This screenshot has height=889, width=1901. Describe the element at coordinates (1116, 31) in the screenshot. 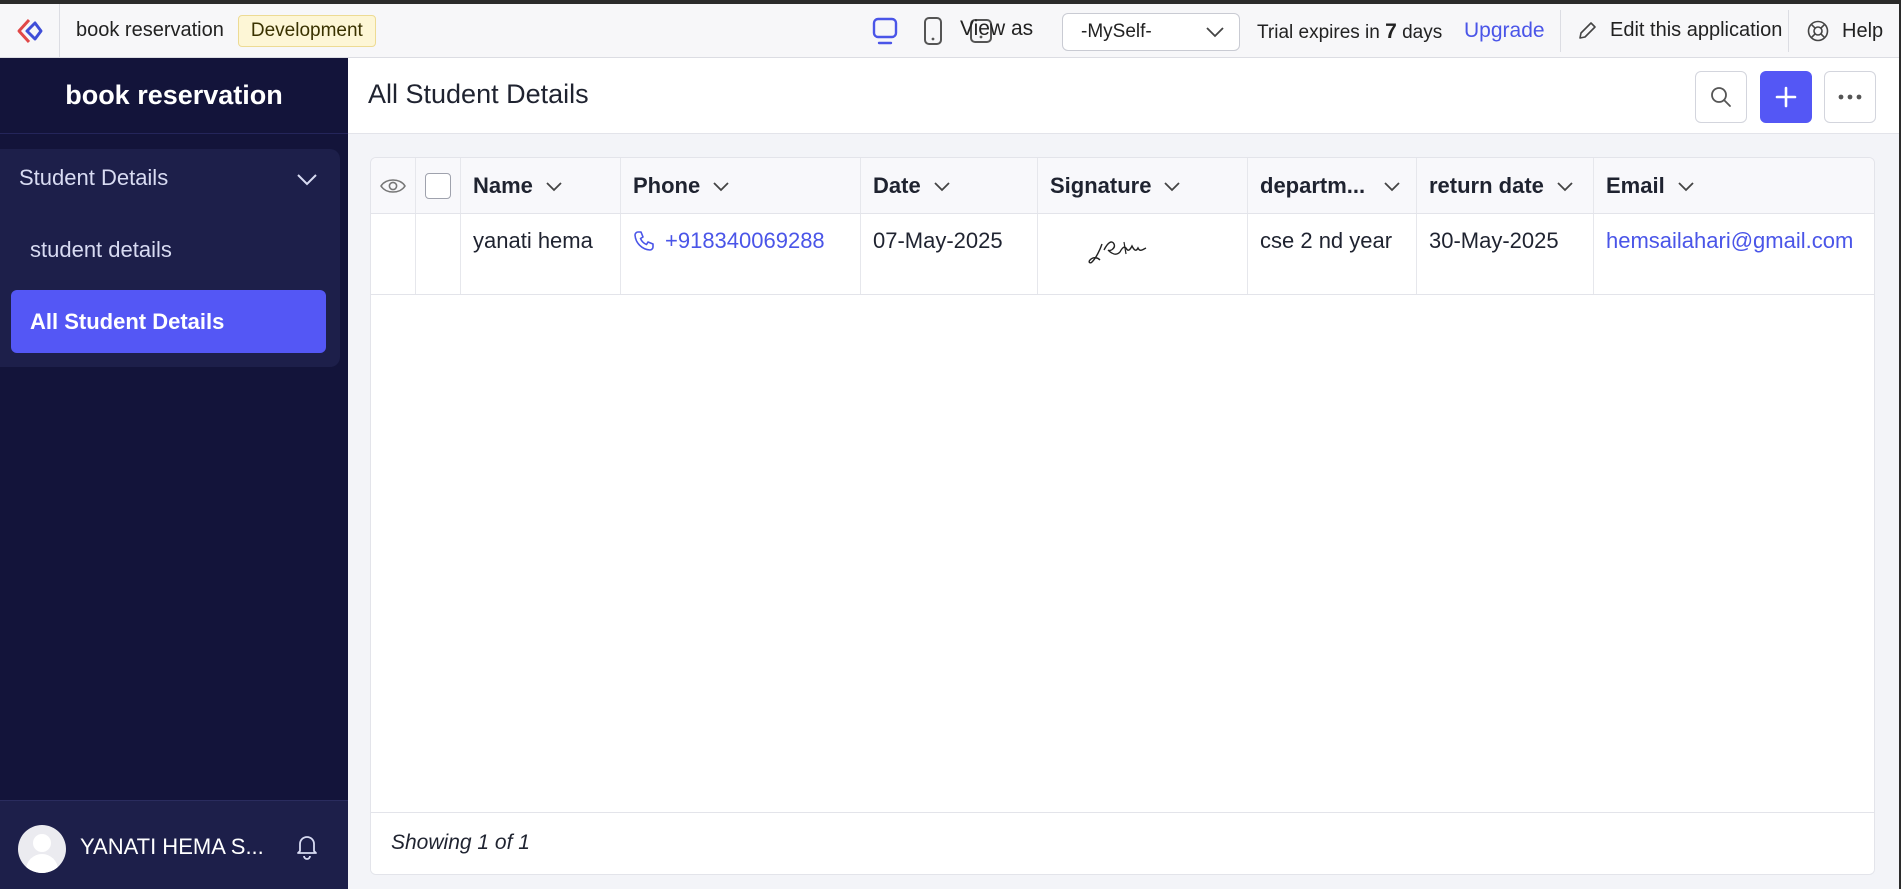

I see `view-as-value: -MySelf-` at that location.